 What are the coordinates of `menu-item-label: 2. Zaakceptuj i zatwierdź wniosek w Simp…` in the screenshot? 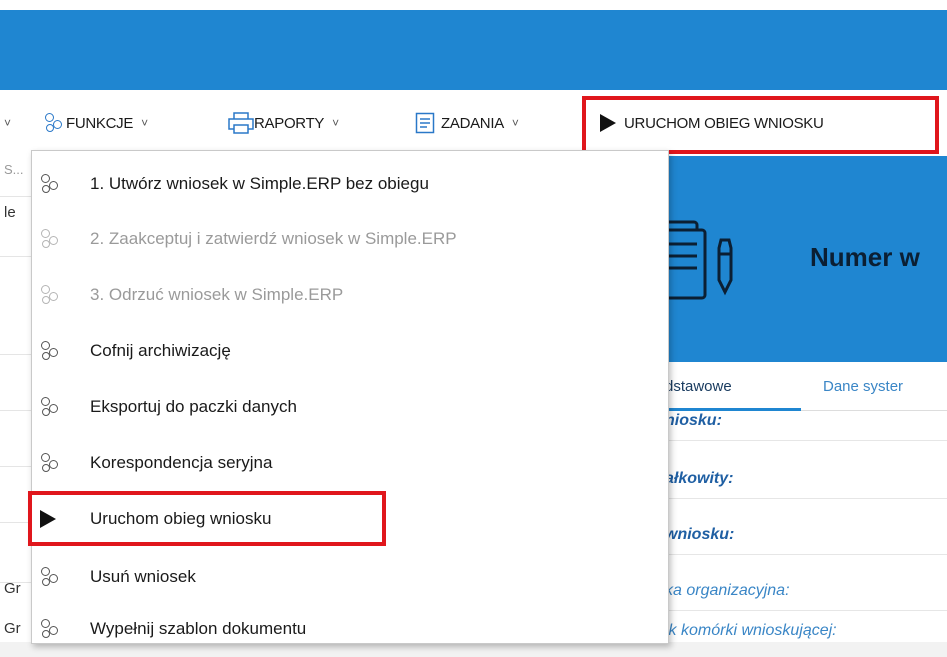 It's located at (273, 238).